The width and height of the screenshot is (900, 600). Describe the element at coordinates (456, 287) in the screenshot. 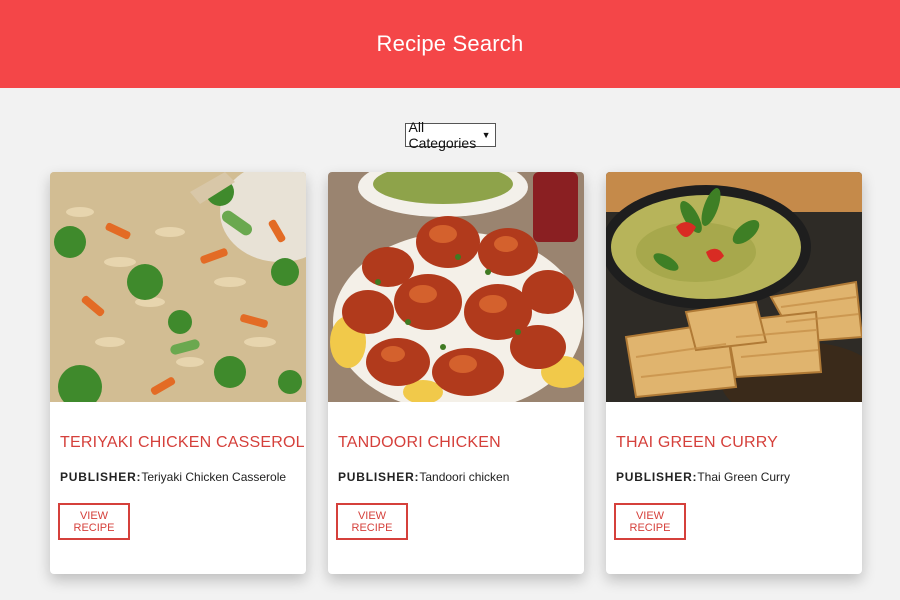

I see `recipe-image-tandoori` at that location.